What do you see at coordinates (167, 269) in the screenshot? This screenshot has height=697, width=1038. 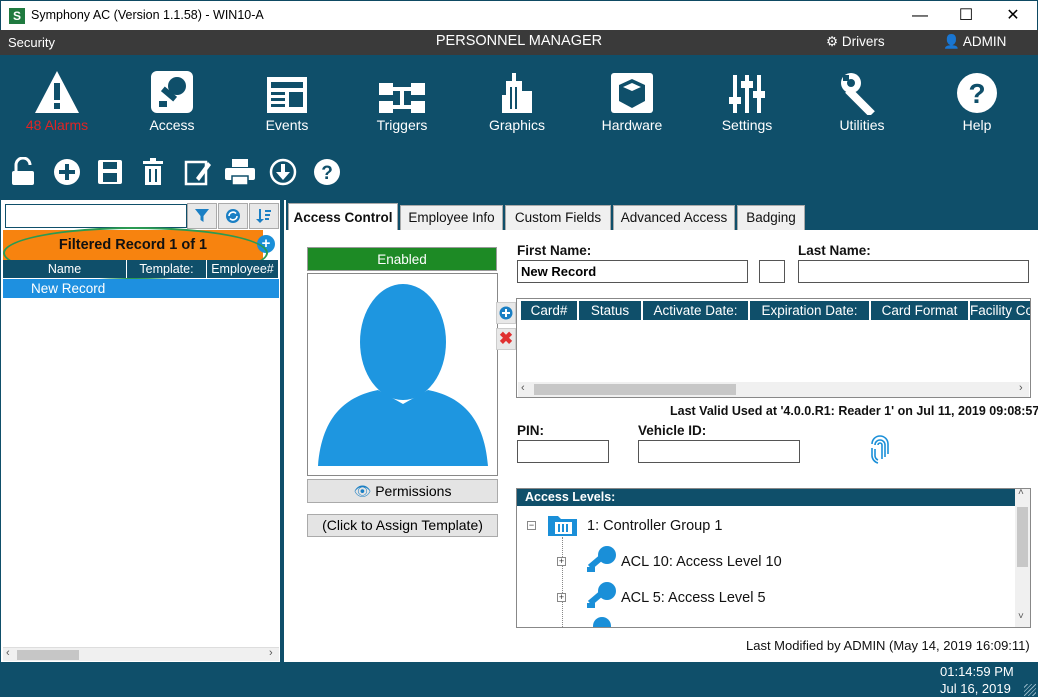 I see `column-template: Template:` at bounding box center [167, 269].